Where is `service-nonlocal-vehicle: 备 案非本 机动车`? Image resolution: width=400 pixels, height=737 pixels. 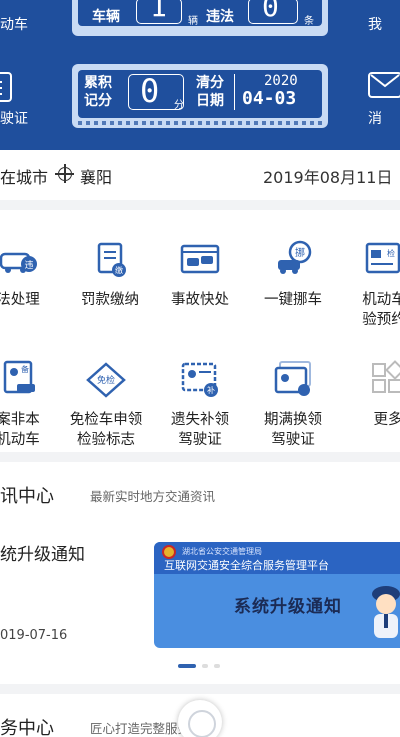 service-nonlocal-vehicle: 备 案非本 机动车 is located at coordinates (33, 394).